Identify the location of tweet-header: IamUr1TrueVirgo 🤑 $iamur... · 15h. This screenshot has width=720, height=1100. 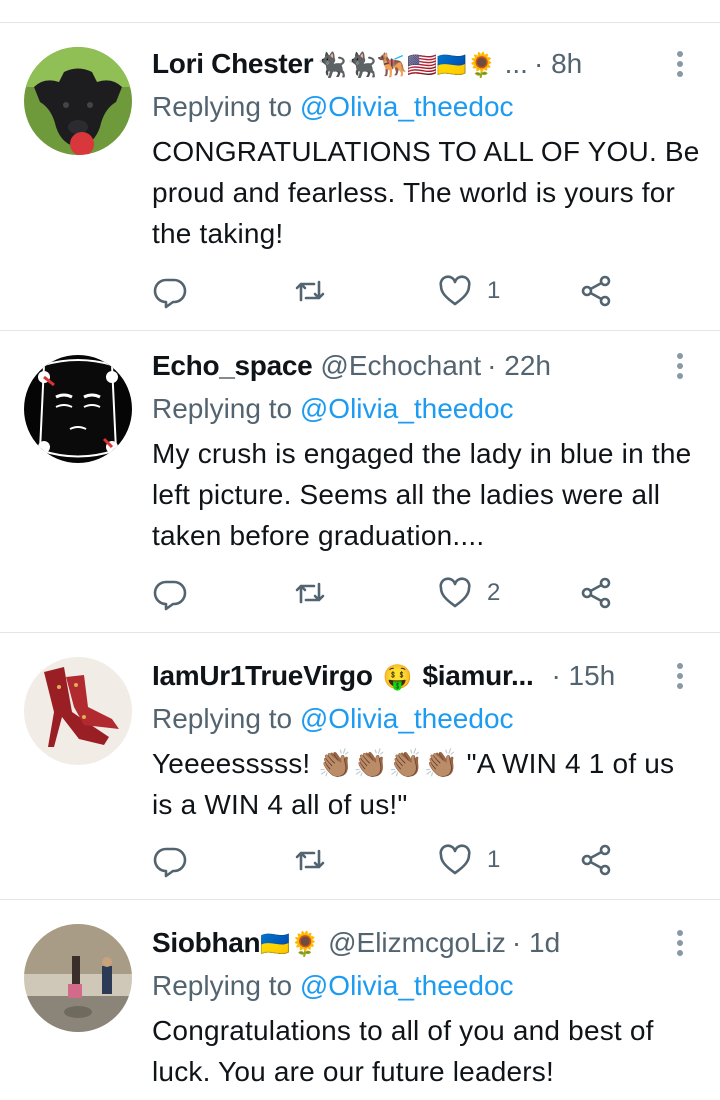
(426, 676).